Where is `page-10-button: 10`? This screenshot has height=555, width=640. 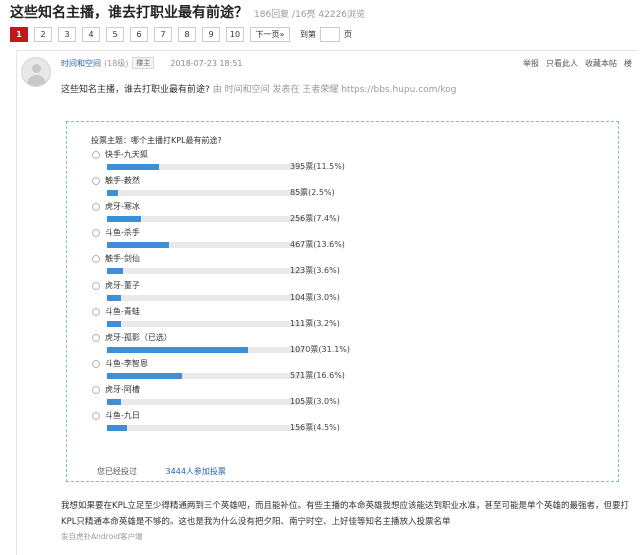
page-10-button: 10 is located at coordinates (235, 34).